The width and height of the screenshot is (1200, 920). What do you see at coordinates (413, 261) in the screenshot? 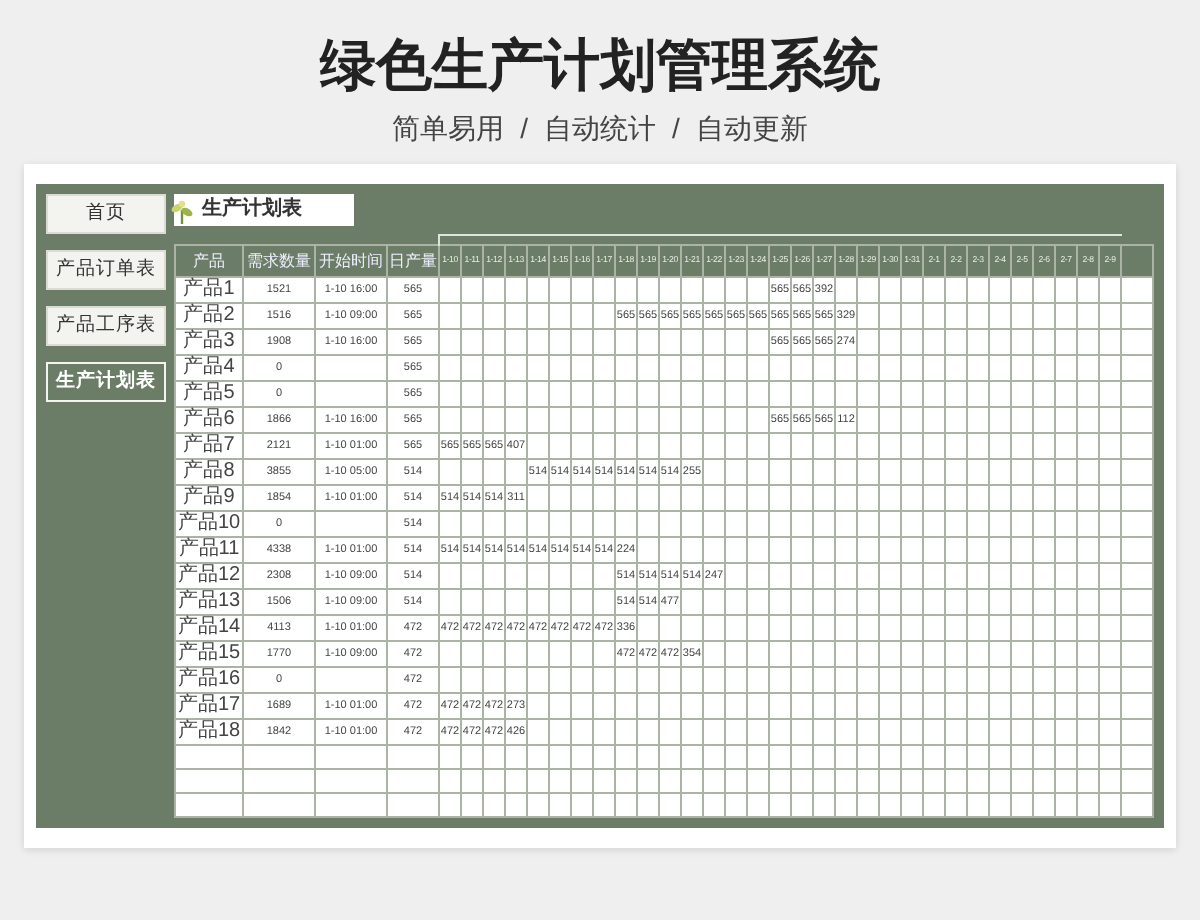
I see `column-header: 日产量` at bounding box center [413, 261].